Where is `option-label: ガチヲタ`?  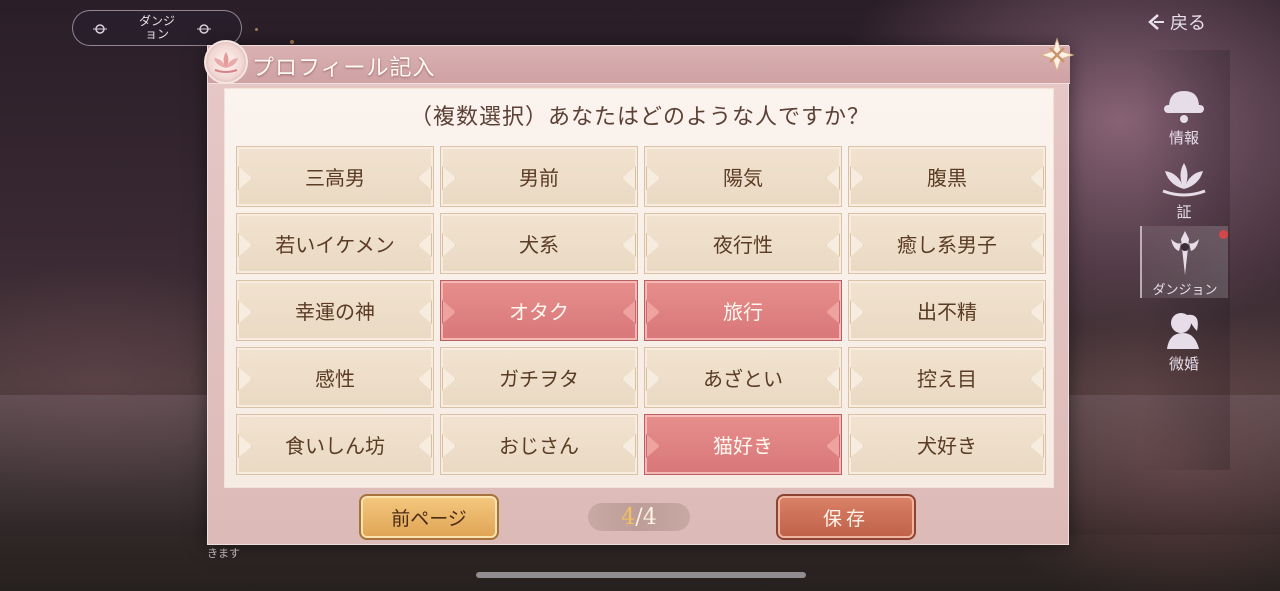 option-label: ガチヲタ is located at coordinates (539, 379).